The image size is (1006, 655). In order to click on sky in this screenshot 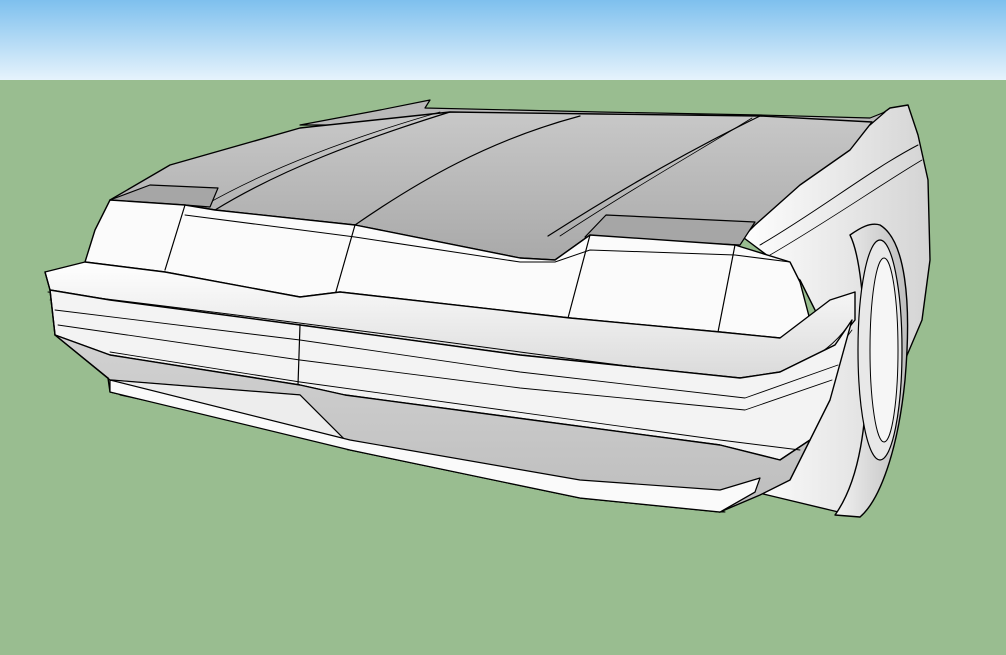, I will do `click(503, 40)`.